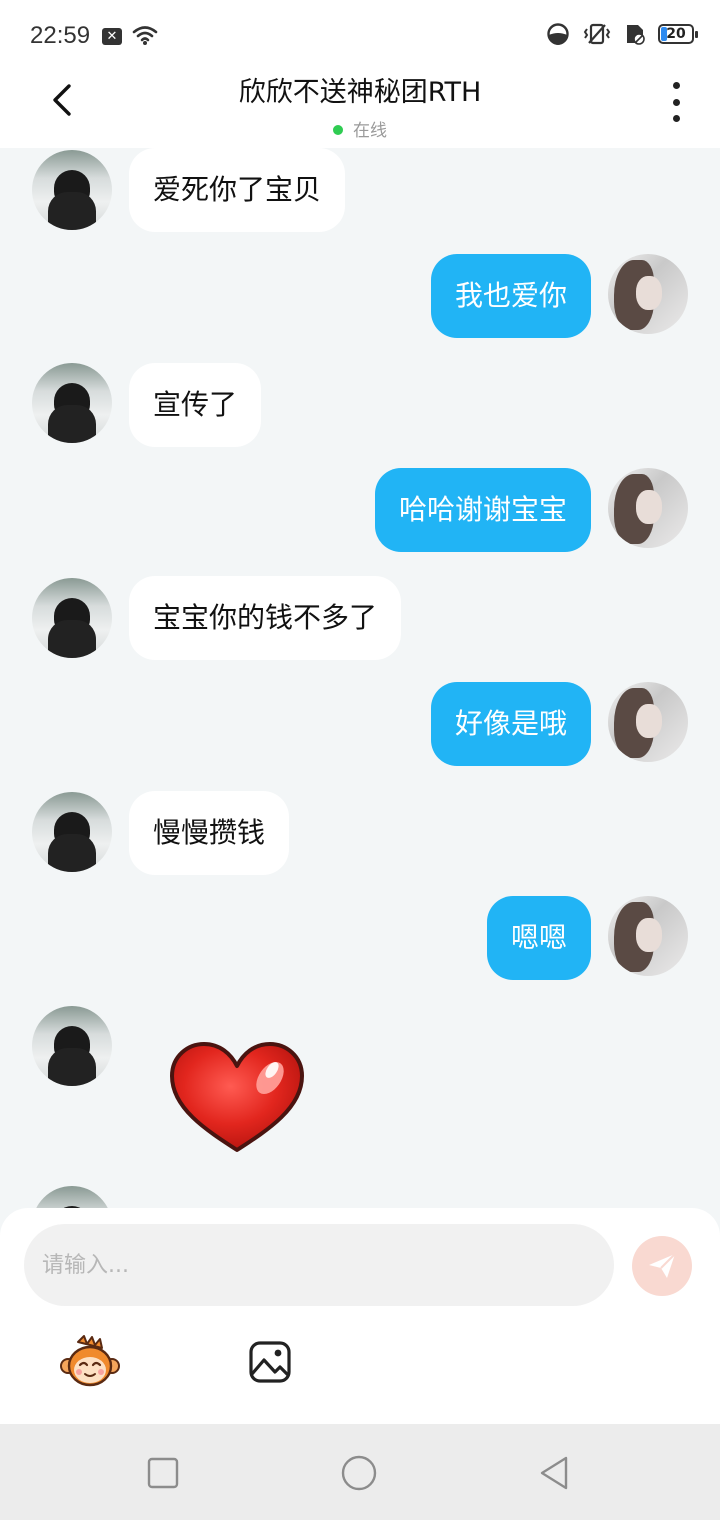 This screenshot has height=1520, width=720. I want to click on paper-plane-icon, so click(662, 1265).